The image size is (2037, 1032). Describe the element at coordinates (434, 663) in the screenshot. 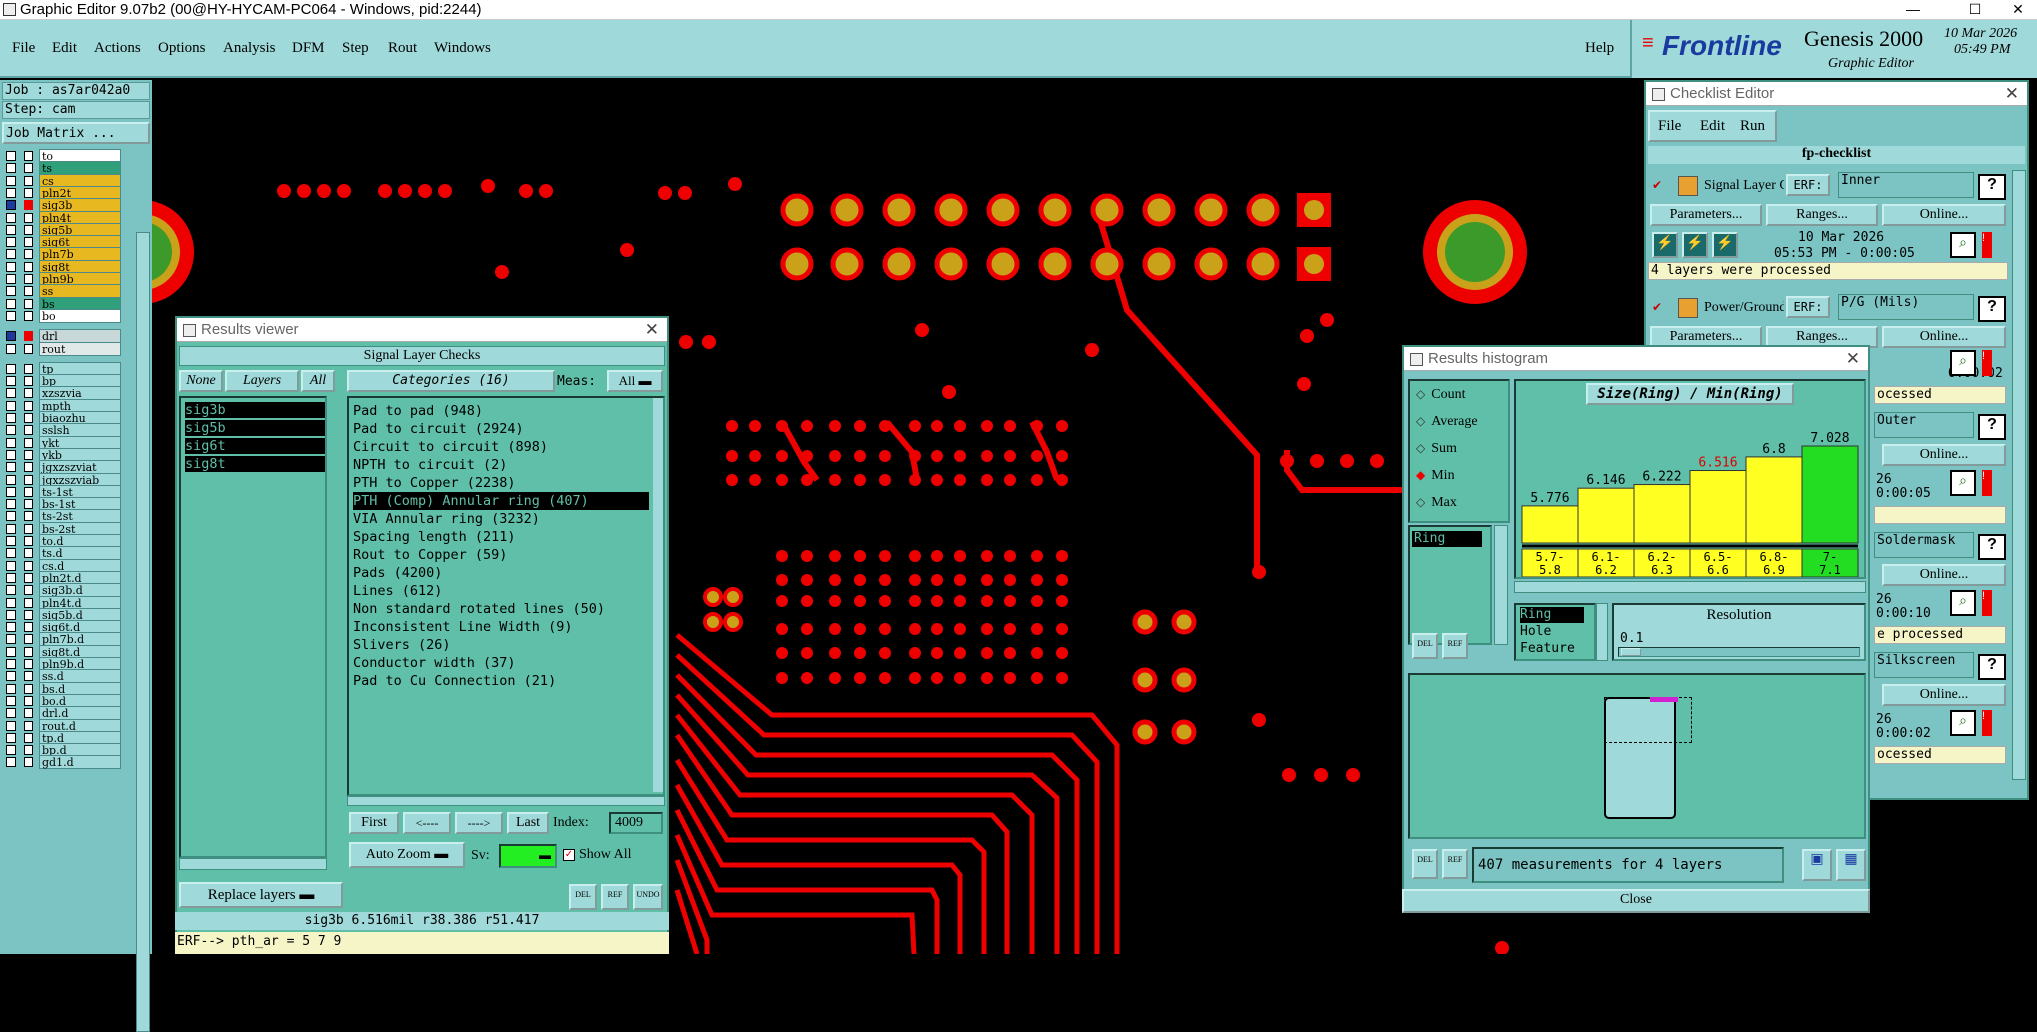

I see `category-item: Conductor width (37)` at that location.